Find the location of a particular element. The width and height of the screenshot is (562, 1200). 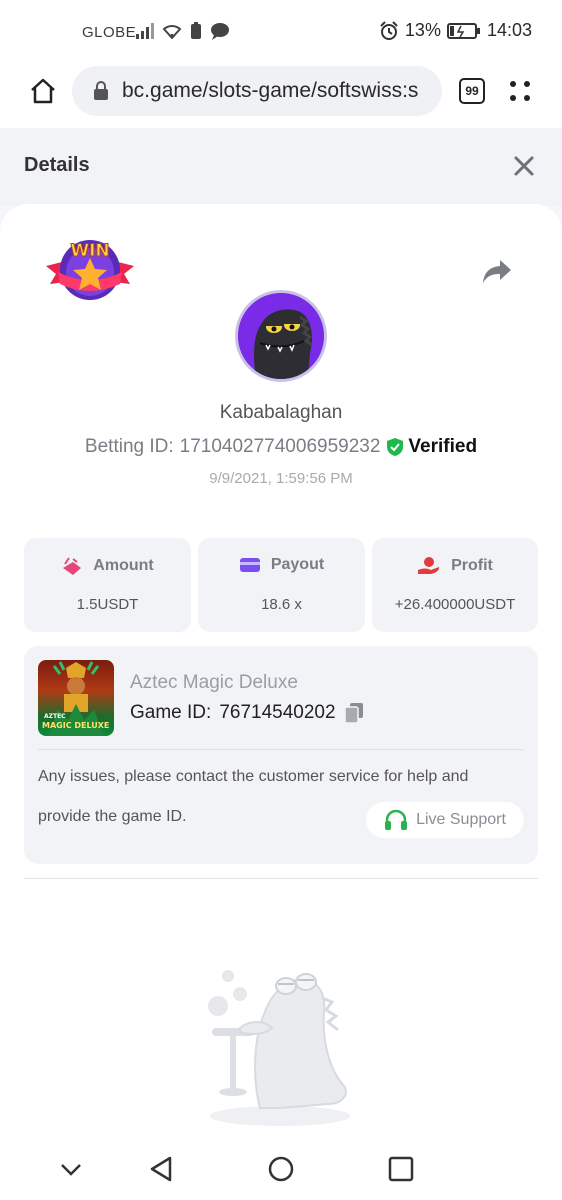

verified-shield-icon is located at coordinates (395, 447).